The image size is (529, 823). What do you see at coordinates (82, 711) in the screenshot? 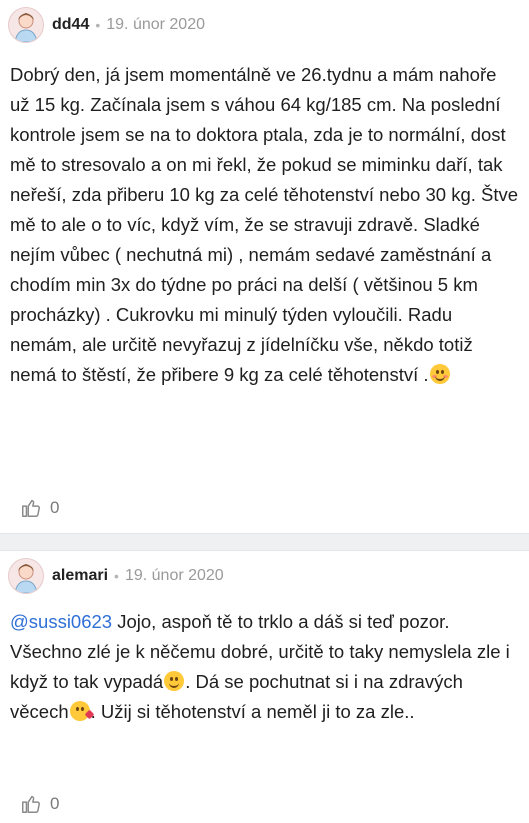
I see `face-blowing-kiss-emoji-icon` at bounding box center [82, 711].